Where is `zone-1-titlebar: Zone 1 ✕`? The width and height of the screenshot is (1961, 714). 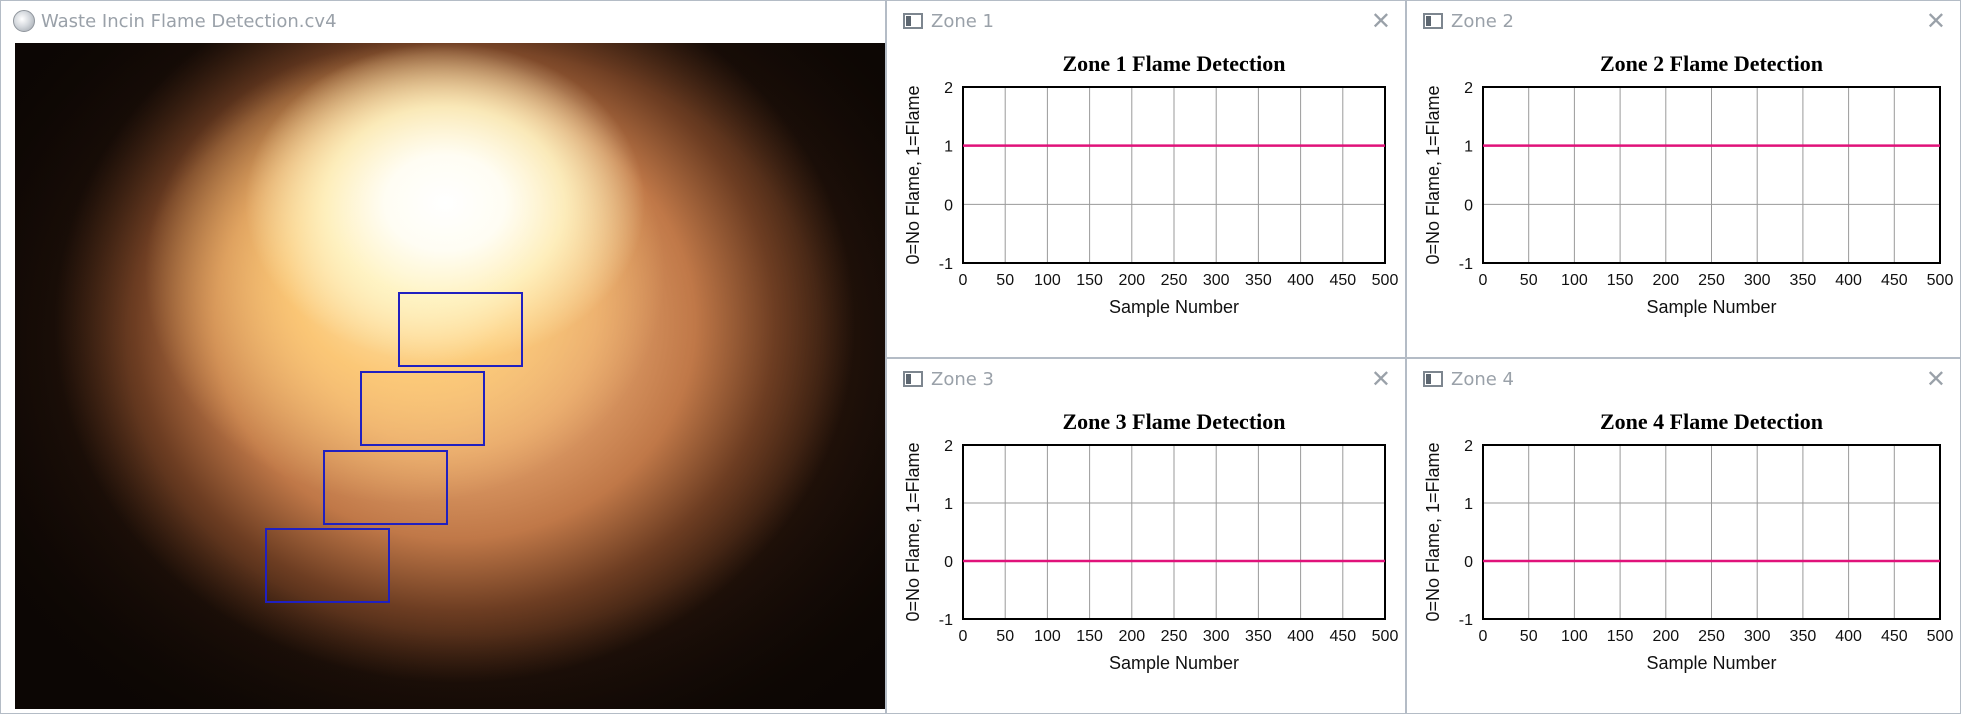
zone-1-titlebar: Zone 1 ✕ is located at coordinates (1146, 21).